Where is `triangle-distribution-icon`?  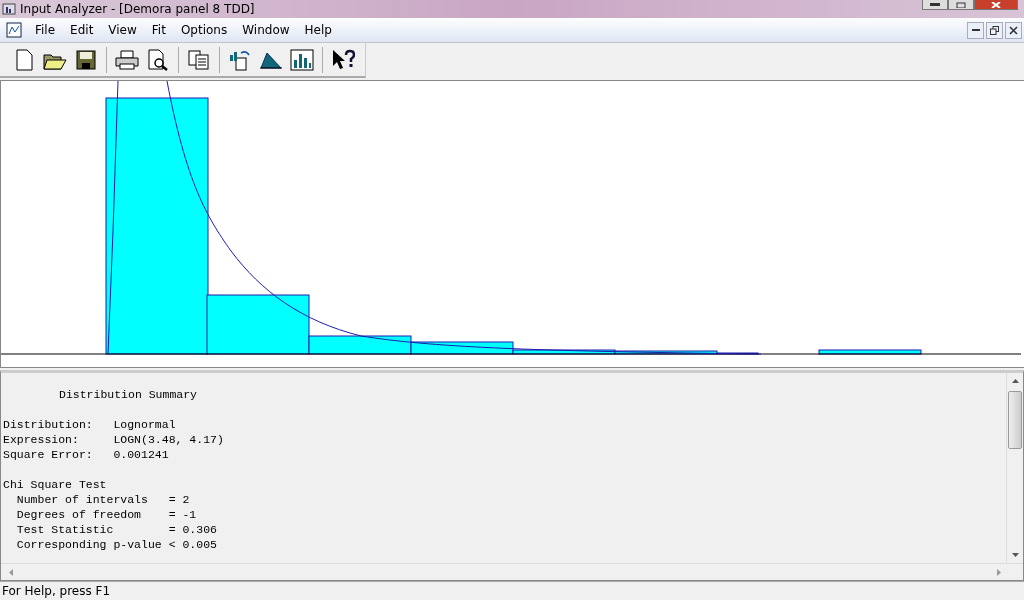 triangle-distribution-icon is located at coordinates (271, 59).